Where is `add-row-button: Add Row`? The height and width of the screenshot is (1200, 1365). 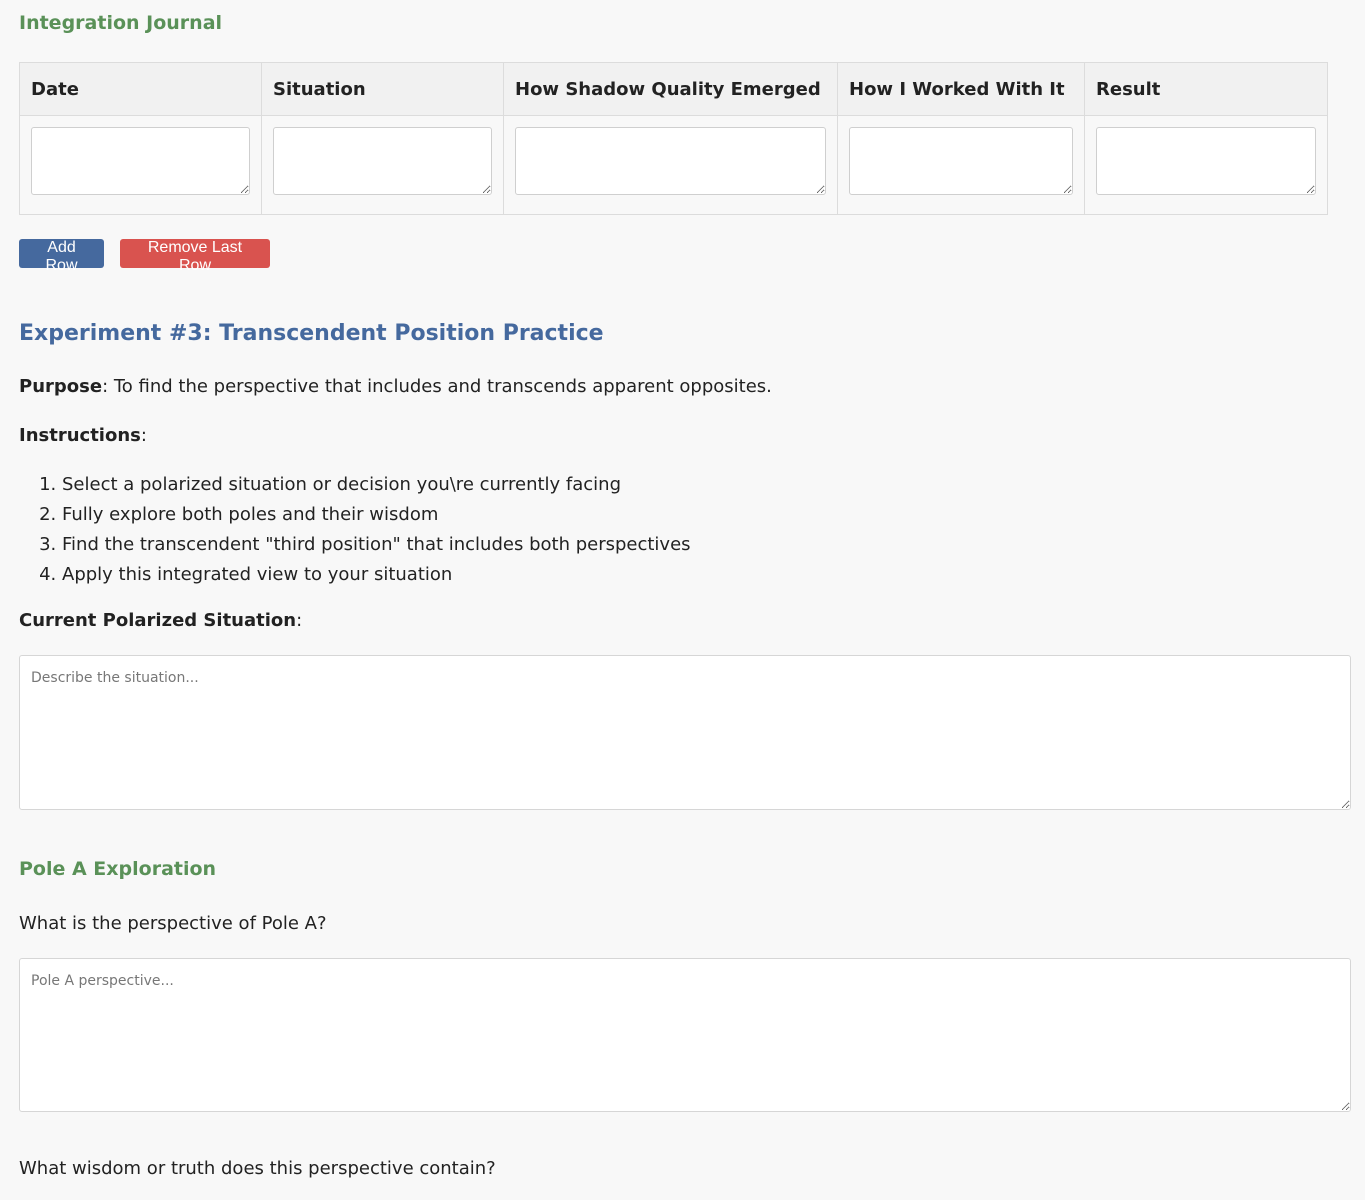 add-row-button: Add Row is located at coordinates (61, 256).